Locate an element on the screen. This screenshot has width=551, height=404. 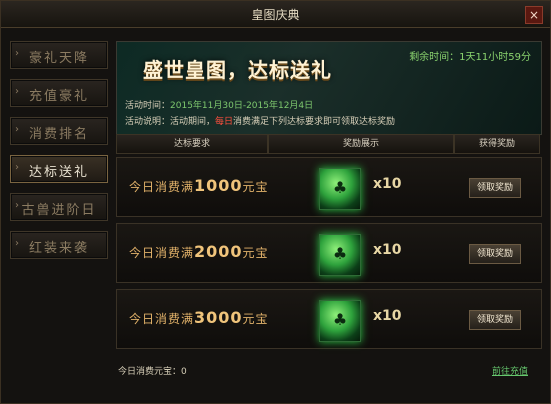
requirement-text: 今日消费满3000元宝 is located at coordinates (199, 317).